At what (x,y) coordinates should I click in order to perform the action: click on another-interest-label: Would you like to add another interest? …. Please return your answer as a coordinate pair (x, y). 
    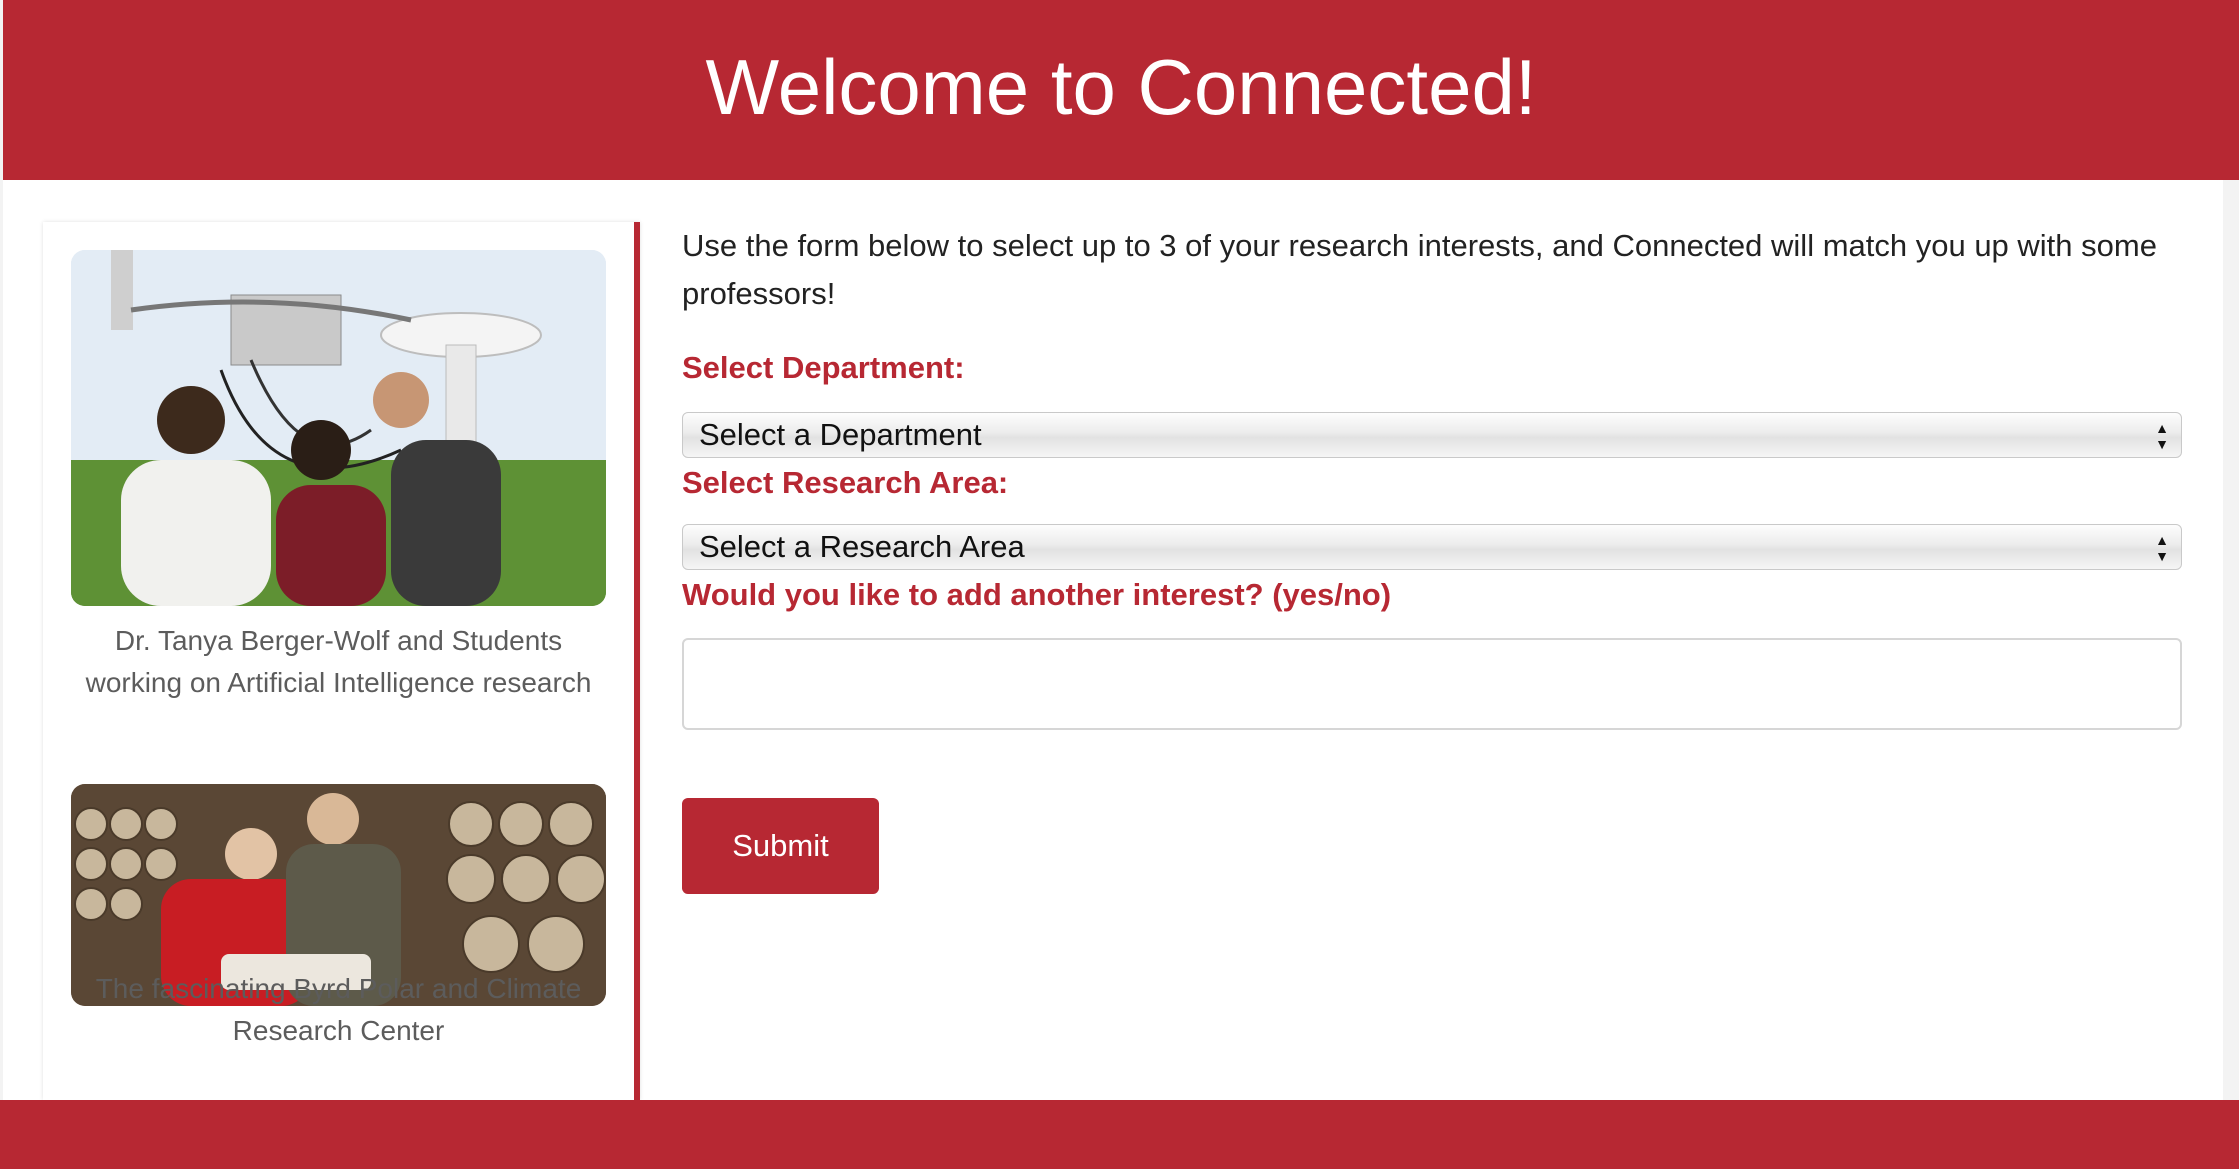
    Looking at the image, I should click on (1037, 594).